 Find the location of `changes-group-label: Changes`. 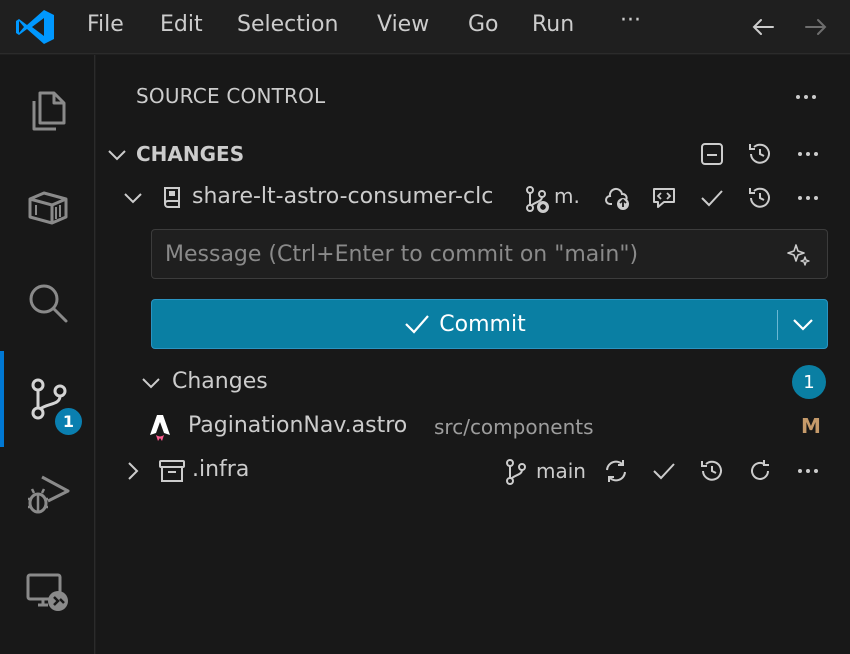

changes-group-label: Changes is located at coordinates (220, 381).